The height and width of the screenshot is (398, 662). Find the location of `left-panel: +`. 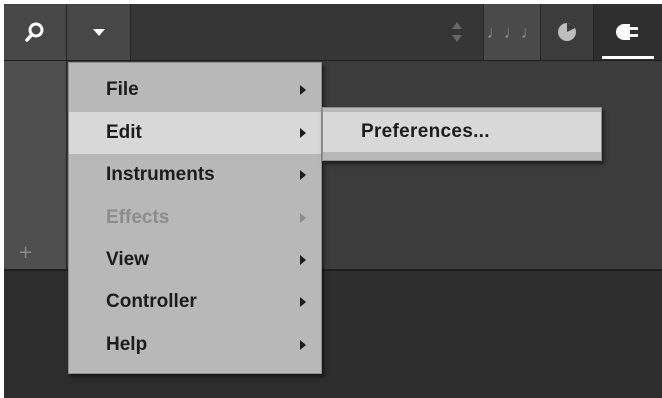

left-panel: + is located at coordinates (35, 165).